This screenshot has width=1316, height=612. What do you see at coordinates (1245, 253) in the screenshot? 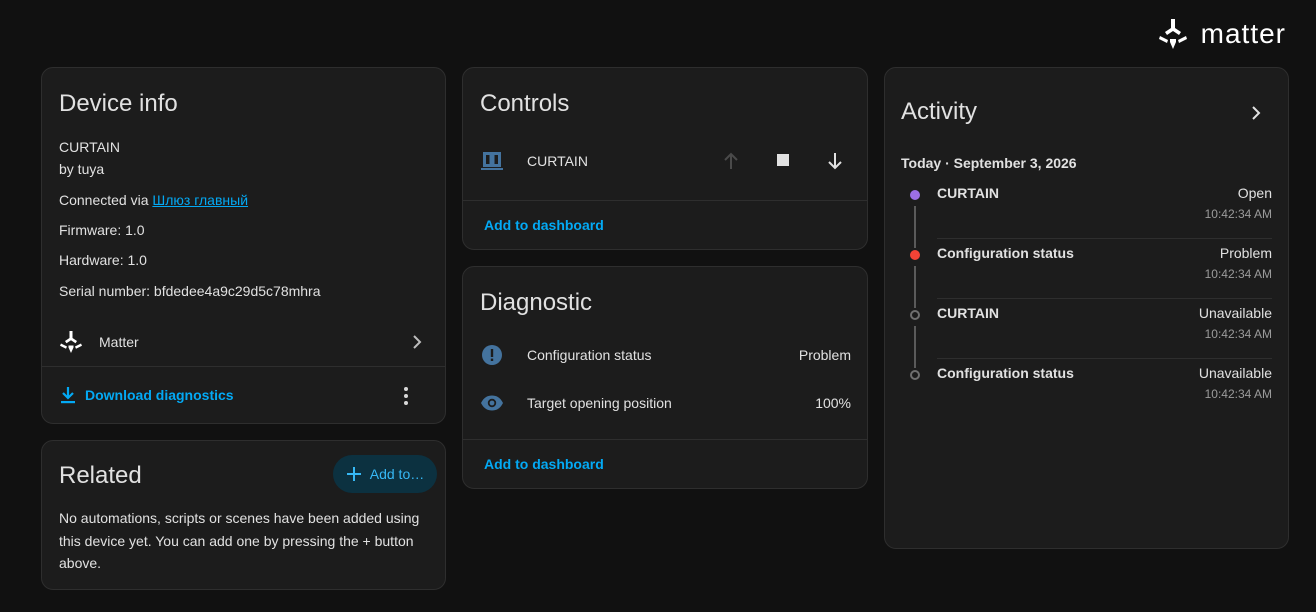
I see `event-state: Problem` at bounding box center [1245, 253].